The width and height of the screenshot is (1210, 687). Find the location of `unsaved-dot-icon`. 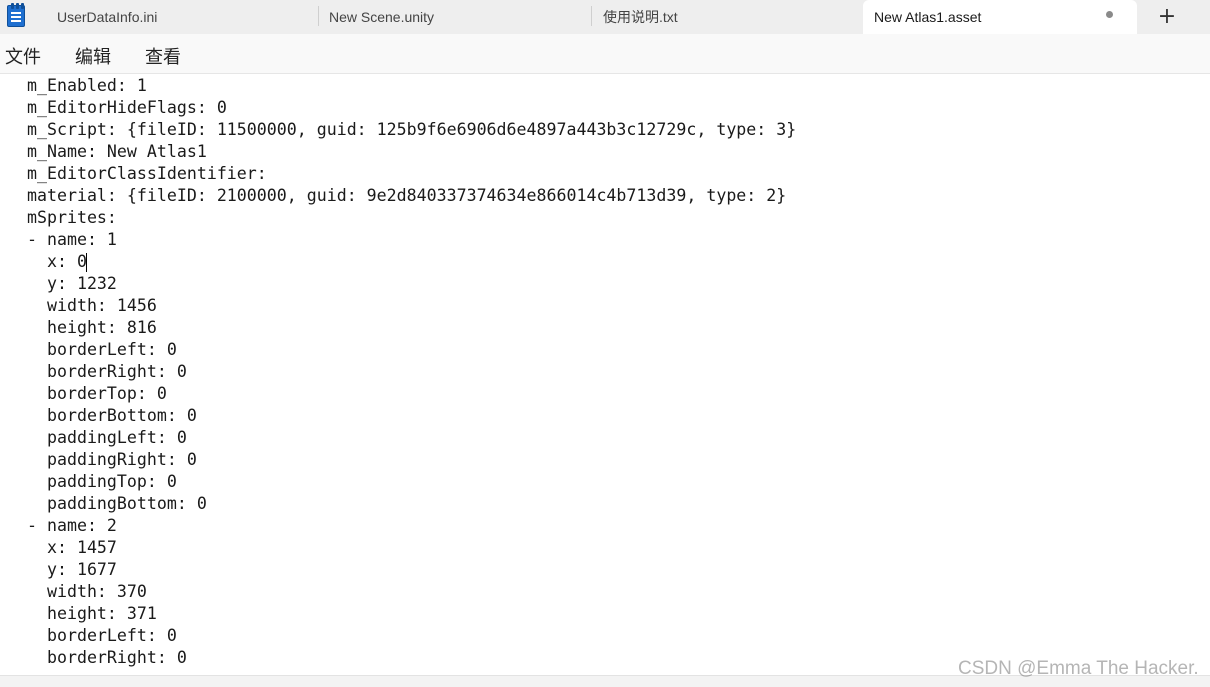

unsaved-dot-icon is located at coordinates (1109, 14).